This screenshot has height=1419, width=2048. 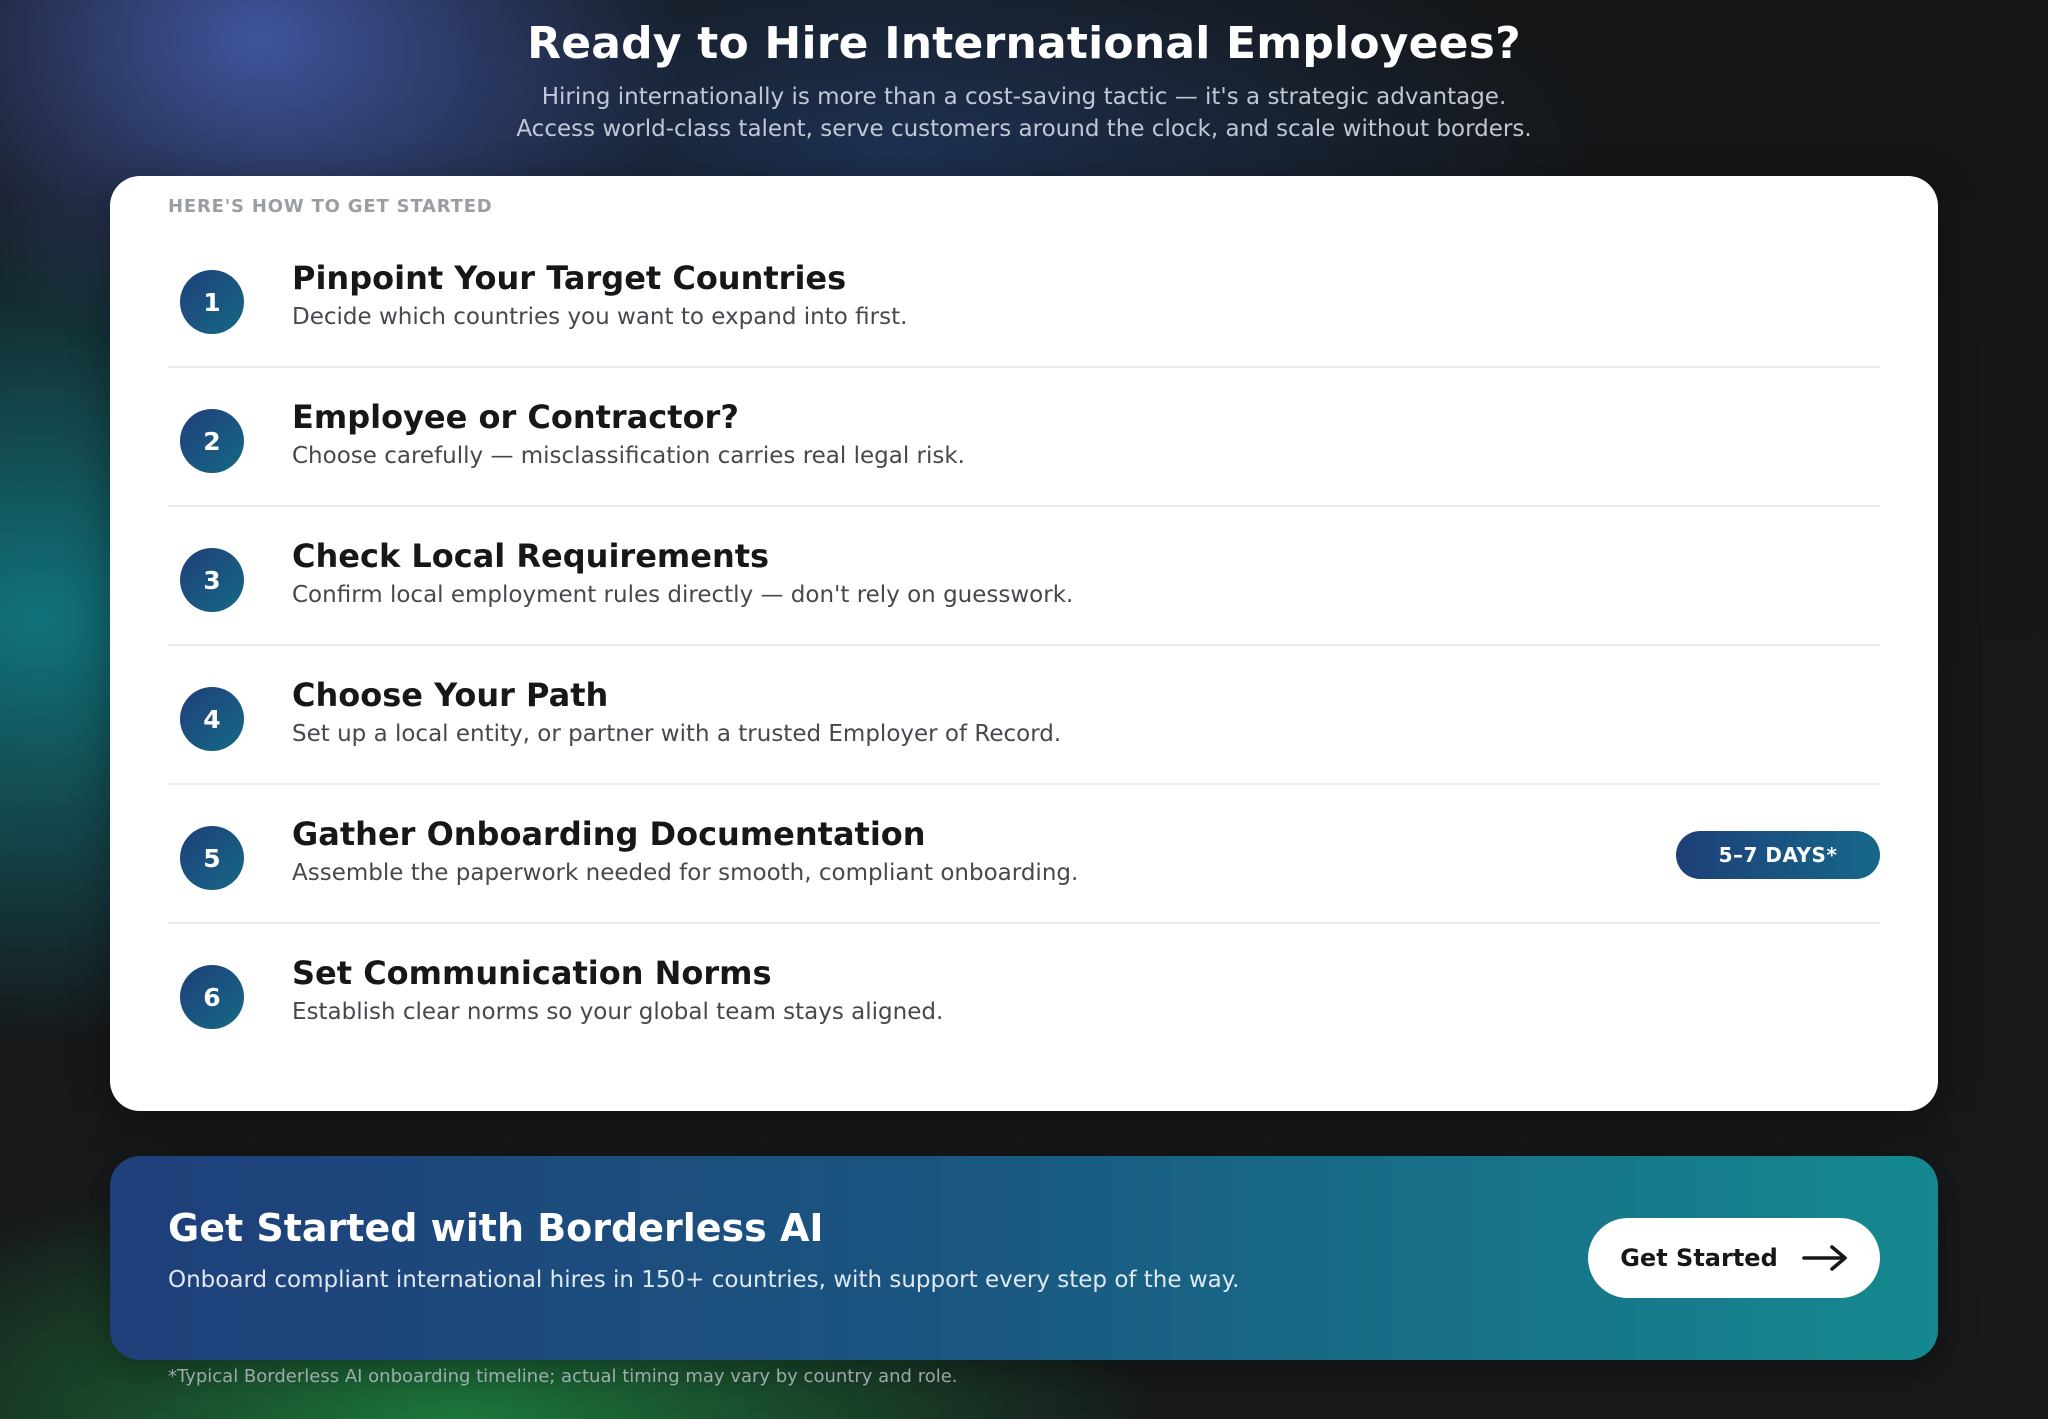 I want to click on step-title: Choose Your Path, so click(x=450, y=695).